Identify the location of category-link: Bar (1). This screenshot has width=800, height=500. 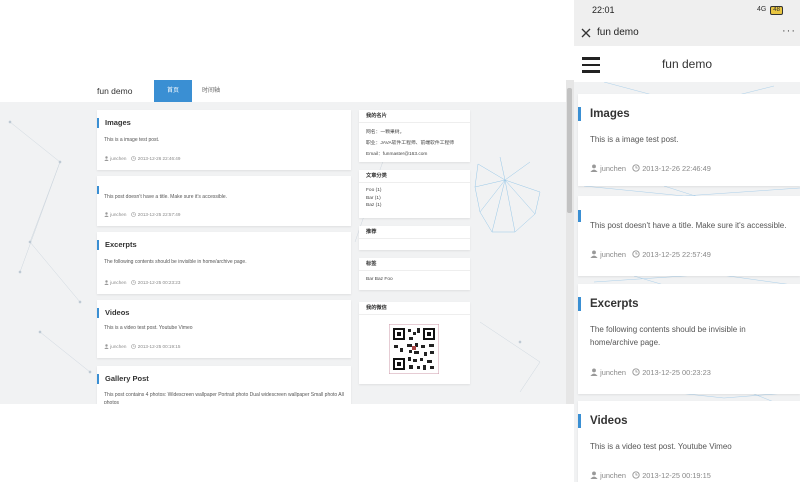
(414, 199).